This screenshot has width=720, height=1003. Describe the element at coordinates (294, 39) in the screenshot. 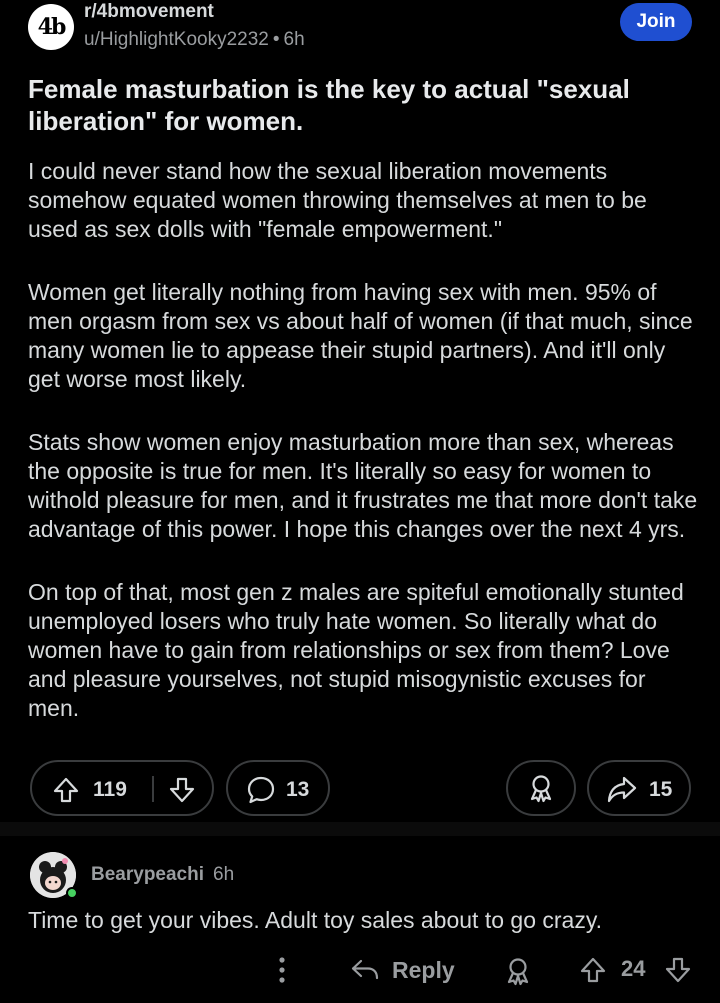

I see `post-time: 6h` at that location.